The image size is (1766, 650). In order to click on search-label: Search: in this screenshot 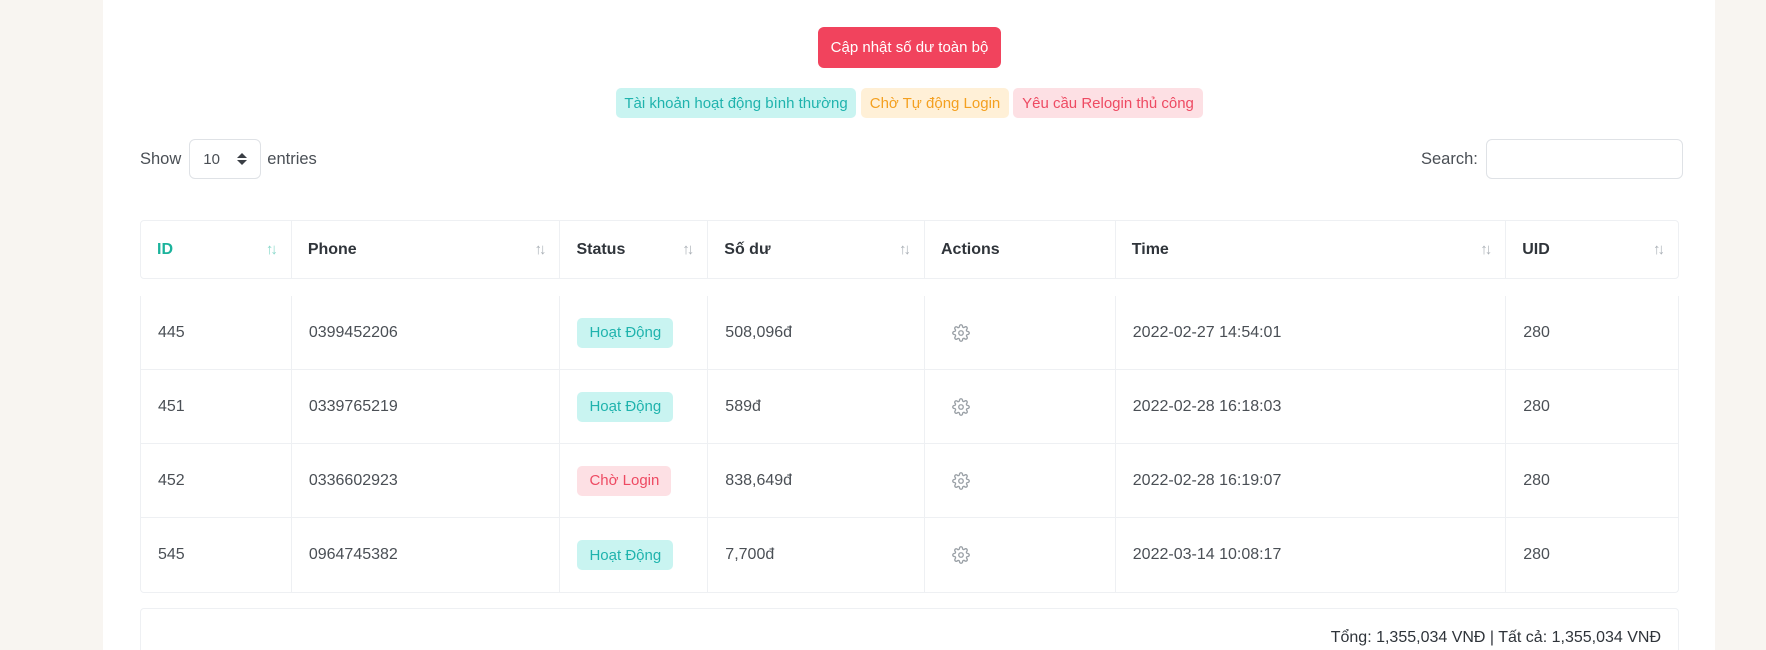, I will do `click(1449, 158)`.